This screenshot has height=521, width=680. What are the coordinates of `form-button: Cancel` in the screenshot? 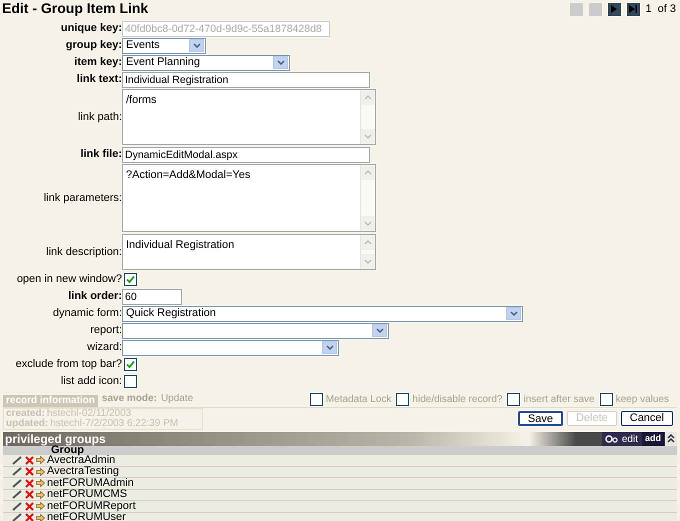 It's located at (646, 418).